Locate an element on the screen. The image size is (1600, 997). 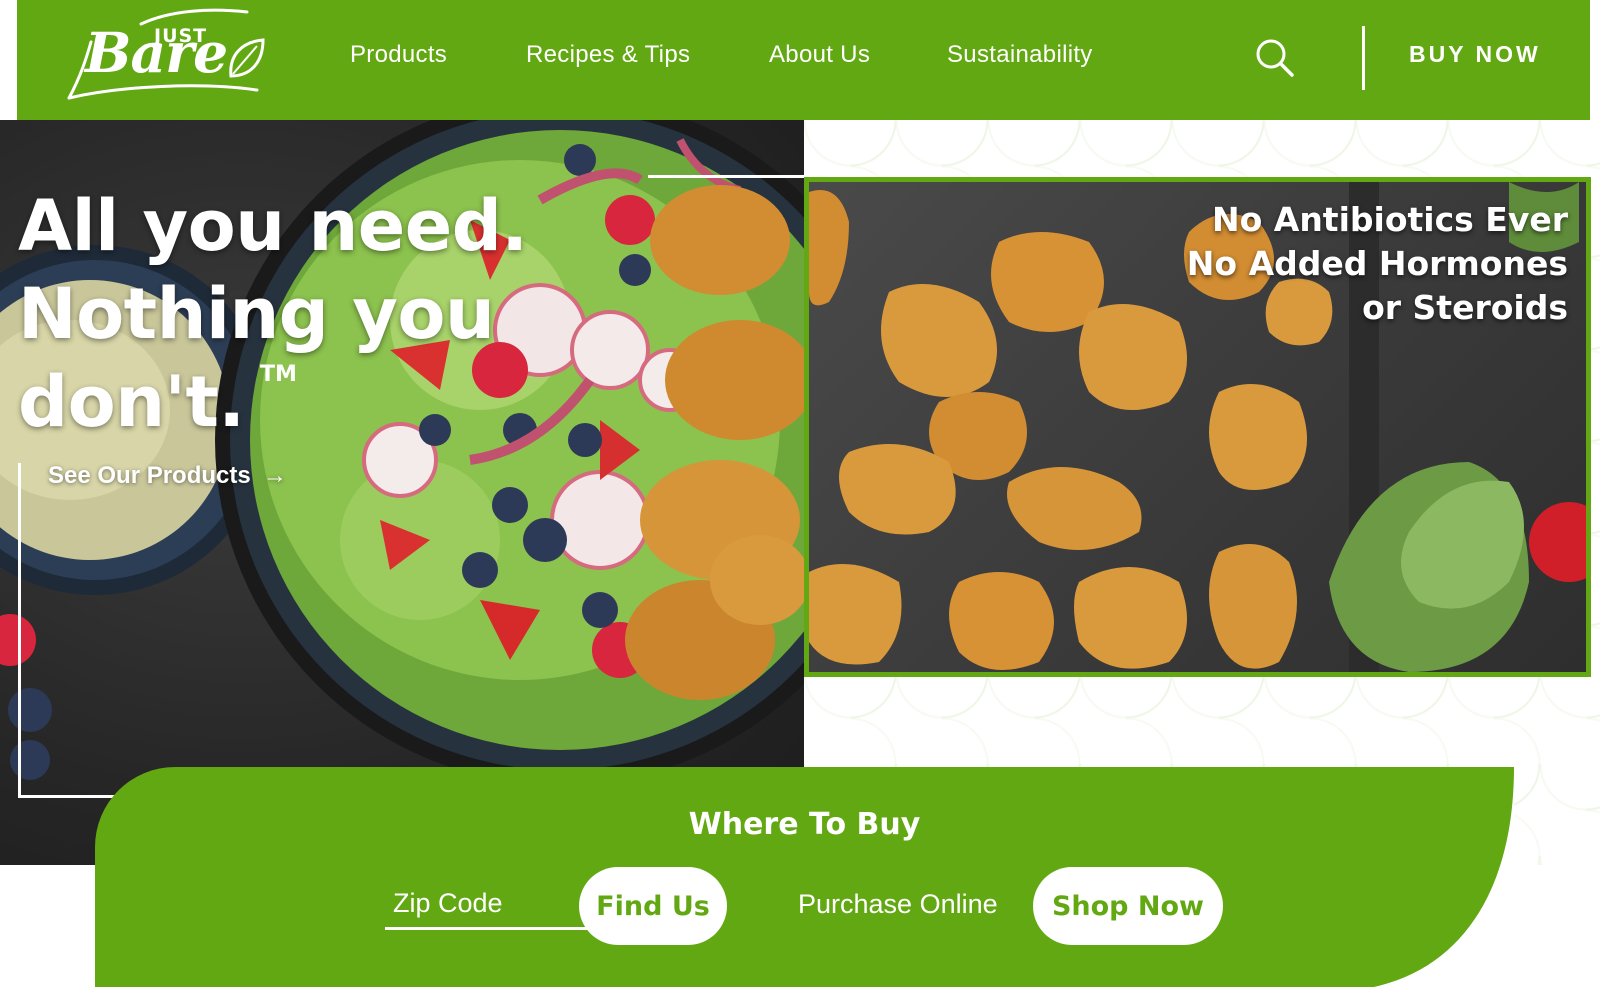
just-bare-logo: JUST Bare is located at coordinates (166, 56).